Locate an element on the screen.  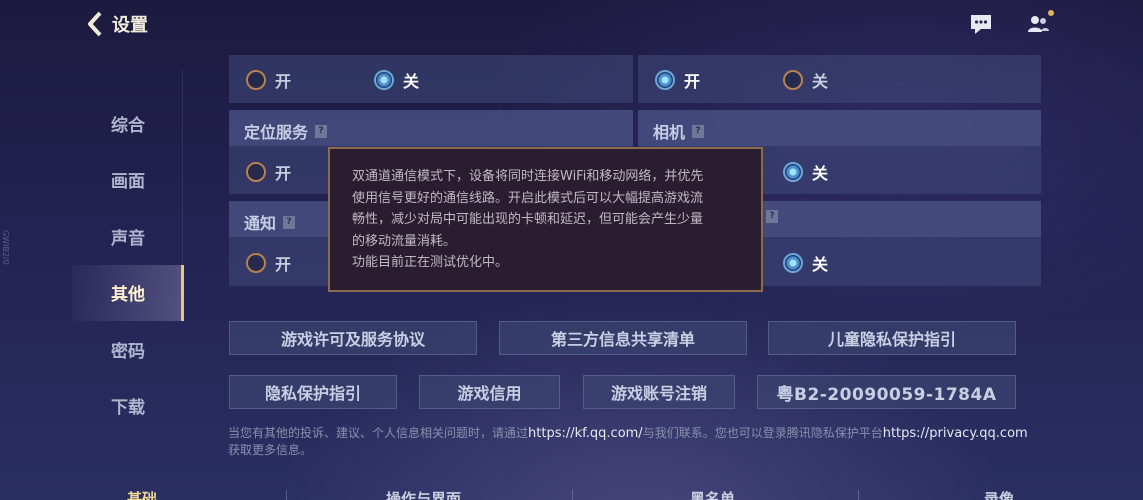
tab-basic: 基础 is located at coordinates (142, 494).